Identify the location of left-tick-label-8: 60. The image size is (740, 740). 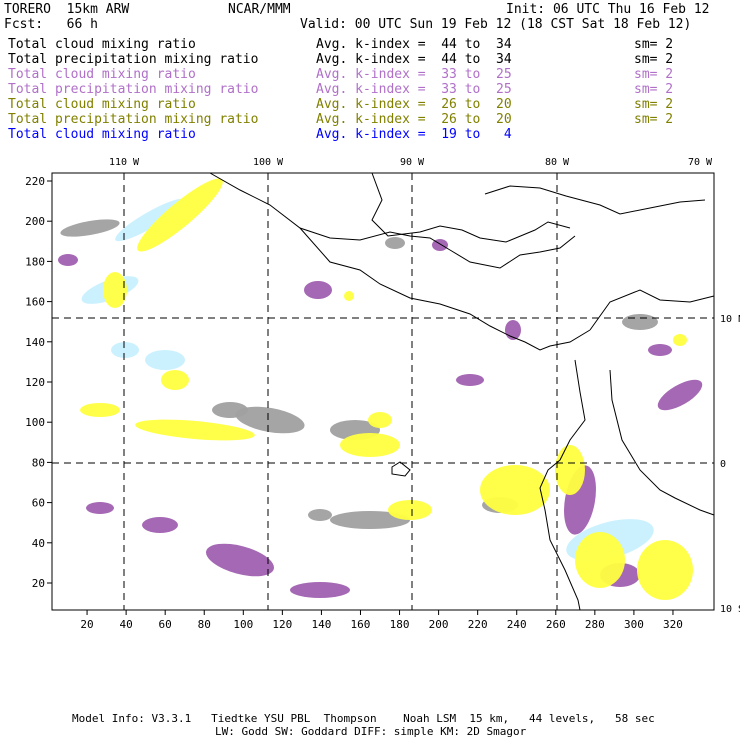
(38, 503).